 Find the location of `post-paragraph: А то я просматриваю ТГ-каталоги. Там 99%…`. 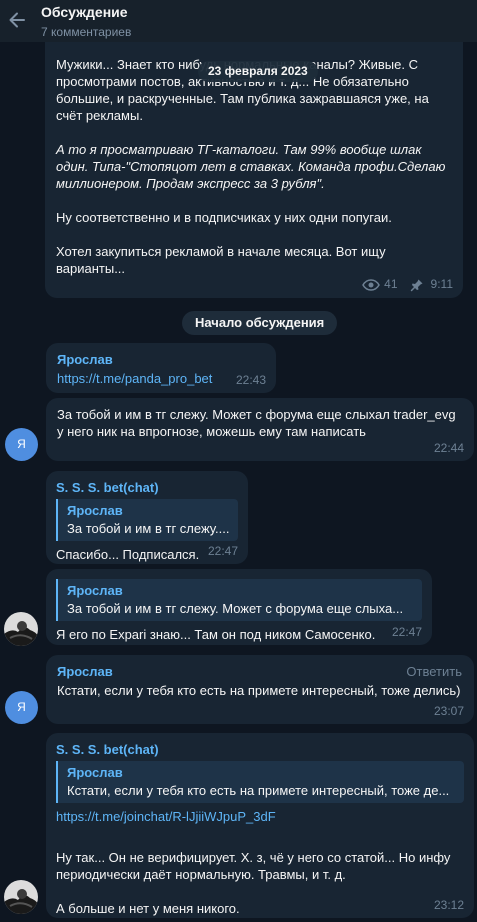

post-paragraph: А то я просматриваю ТГ-каталоги. Там 99%… is located at coordinates (251, 166).